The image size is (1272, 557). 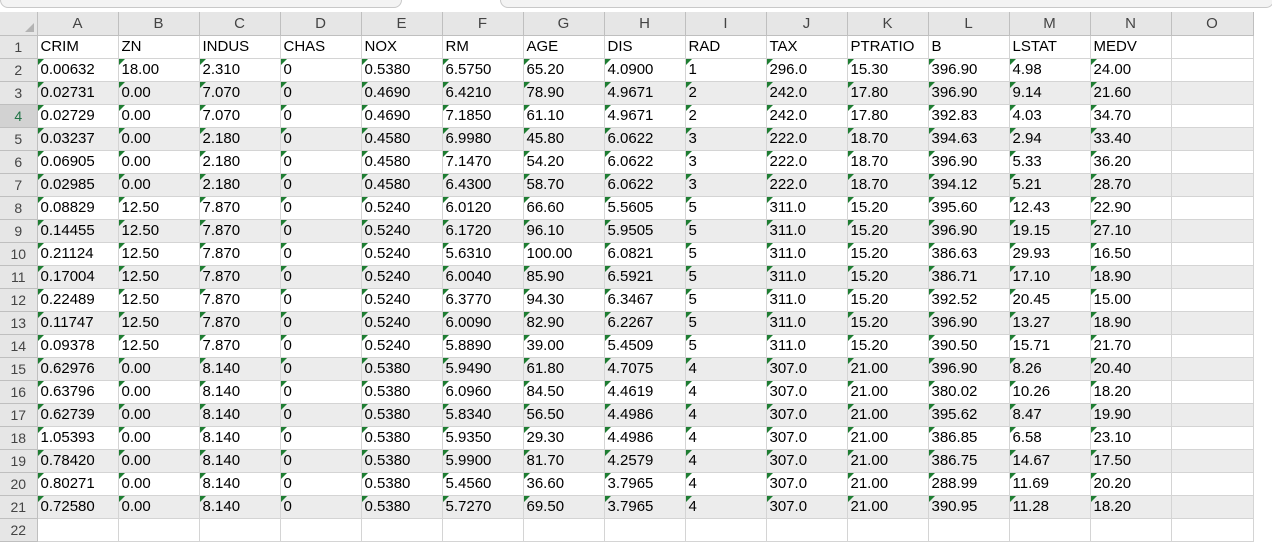 What do you see at coordinates (78, 438) in the screenshot?
I see `cell-a18: 1.05393` at bounding box center [78, 438].